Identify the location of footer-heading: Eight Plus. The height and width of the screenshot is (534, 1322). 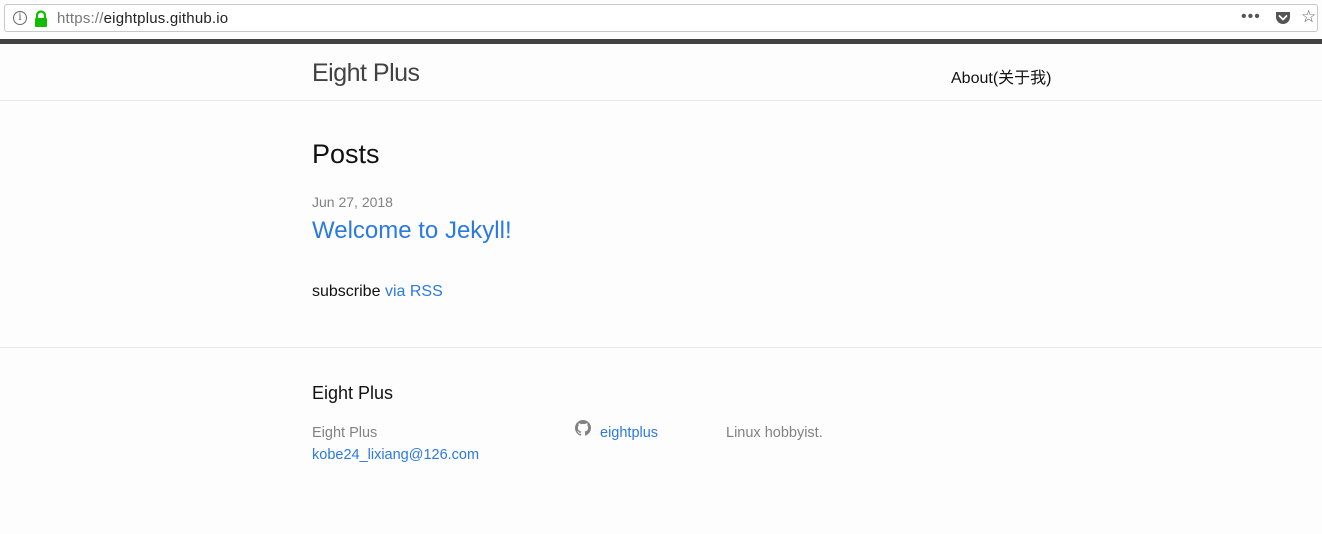
(353, 393).